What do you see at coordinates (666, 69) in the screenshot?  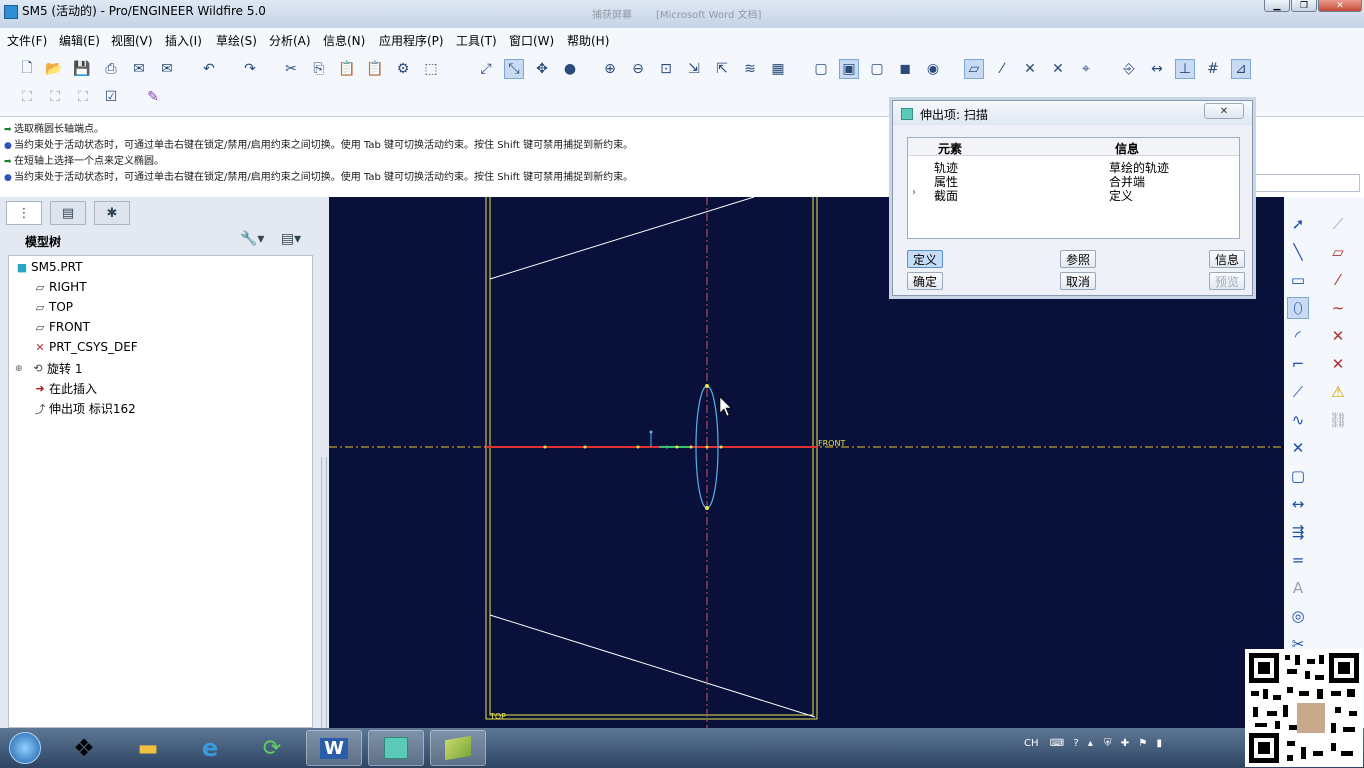 I see `refit-icon: ⊡` at bounding box center [666, 69].